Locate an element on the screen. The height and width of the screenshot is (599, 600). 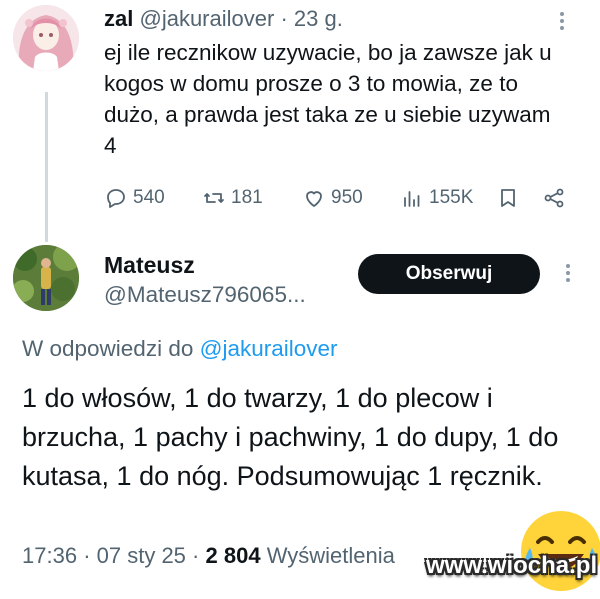
share-button is located at coordinates (554, 198).